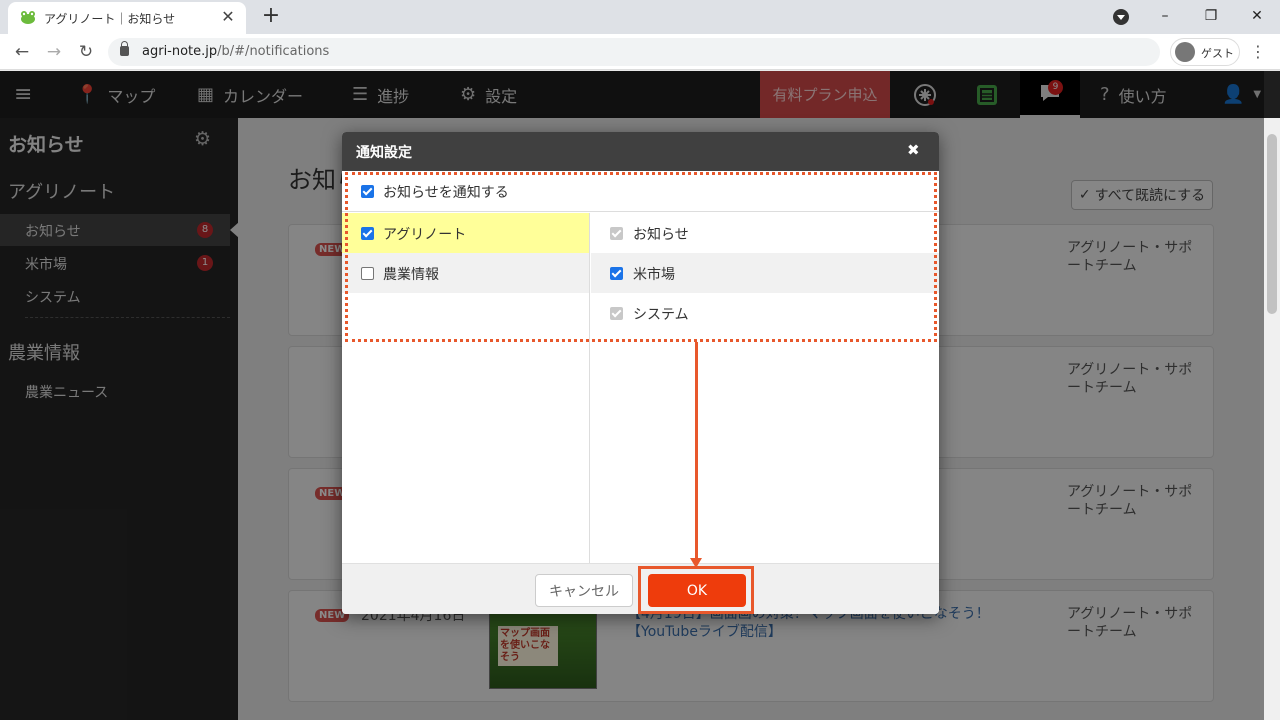 The width and height of the screenshot is (1280, 720). I want to click on dialog-title: 通知設定, so click(384, 153).